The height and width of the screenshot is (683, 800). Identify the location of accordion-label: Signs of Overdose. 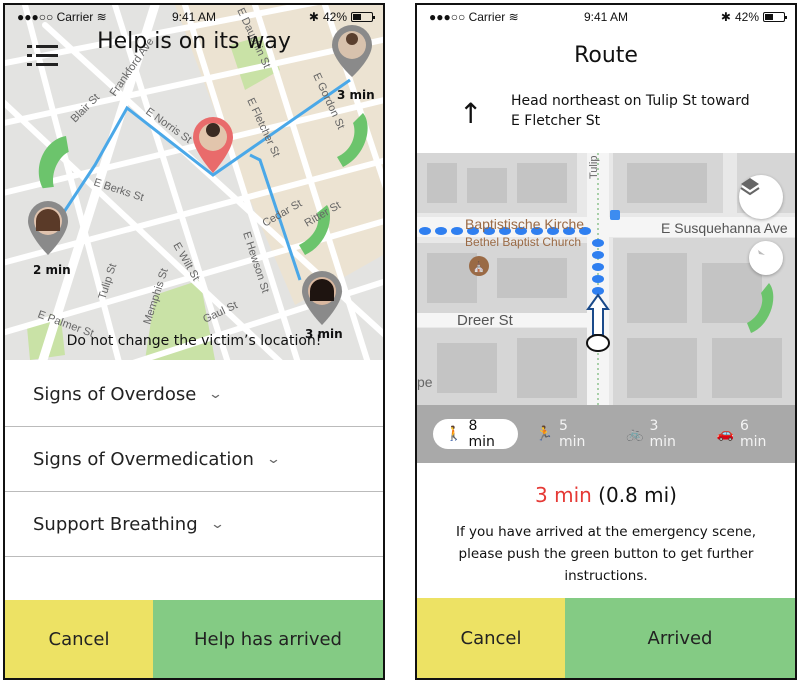
(115, 394).